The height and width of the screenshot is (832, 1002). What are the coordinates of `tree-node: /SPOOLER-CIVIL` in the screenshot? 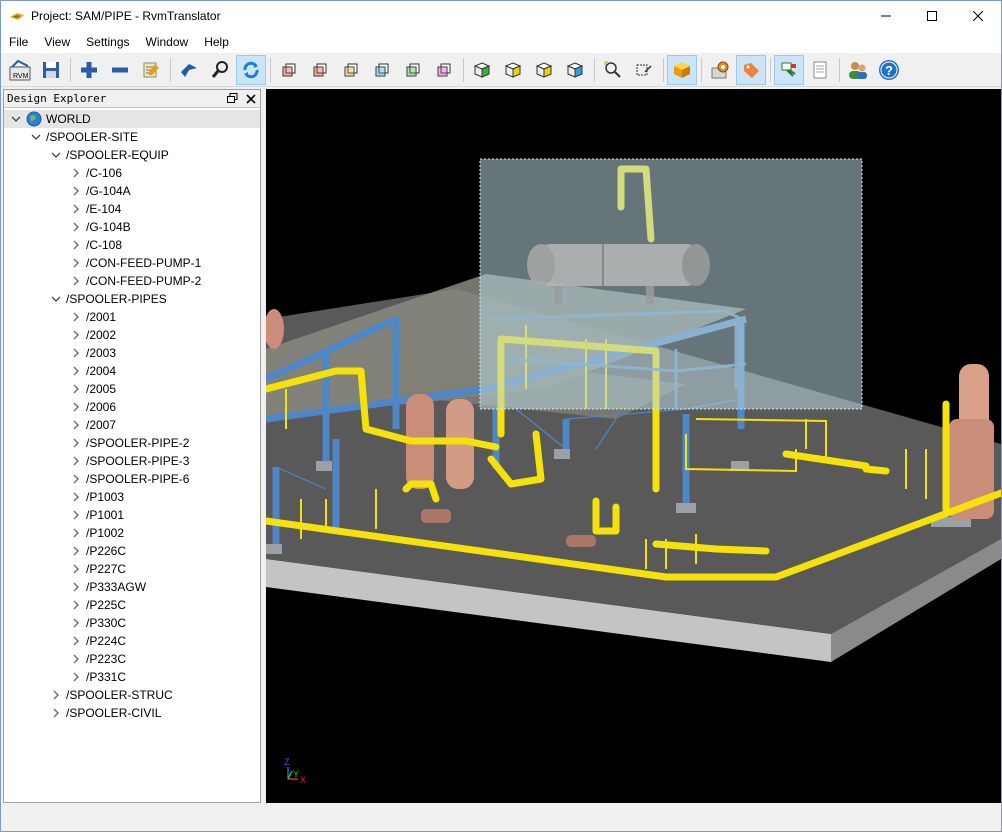 It's located at (132, 713).